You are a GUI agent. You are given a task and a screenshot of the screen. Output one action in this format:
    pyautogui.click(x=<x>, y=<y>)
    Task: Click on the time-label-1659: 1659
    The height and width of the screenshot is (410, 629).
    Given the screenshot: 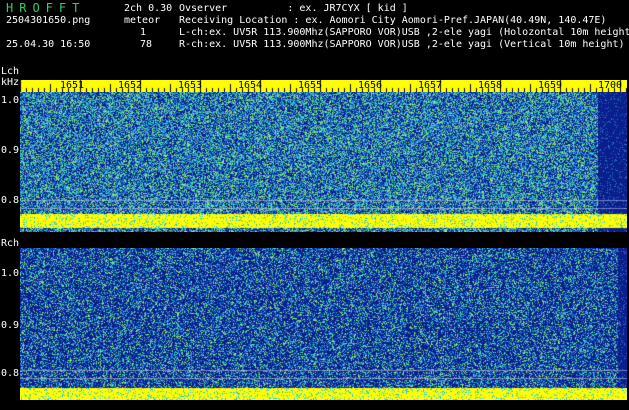 What is the action you would take?
    pyautogui.click(x=550, y=85)
    